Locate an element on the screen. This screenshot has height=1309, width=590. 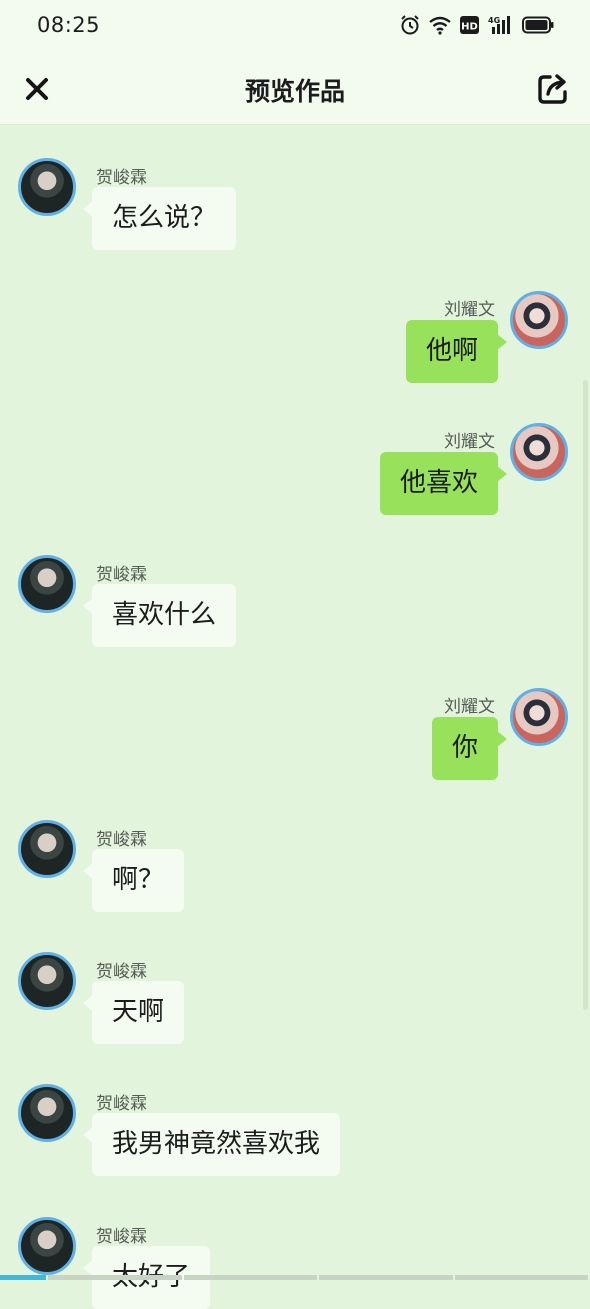
message-bubble: 喜欢什么 is located at coordinates (159, 615).